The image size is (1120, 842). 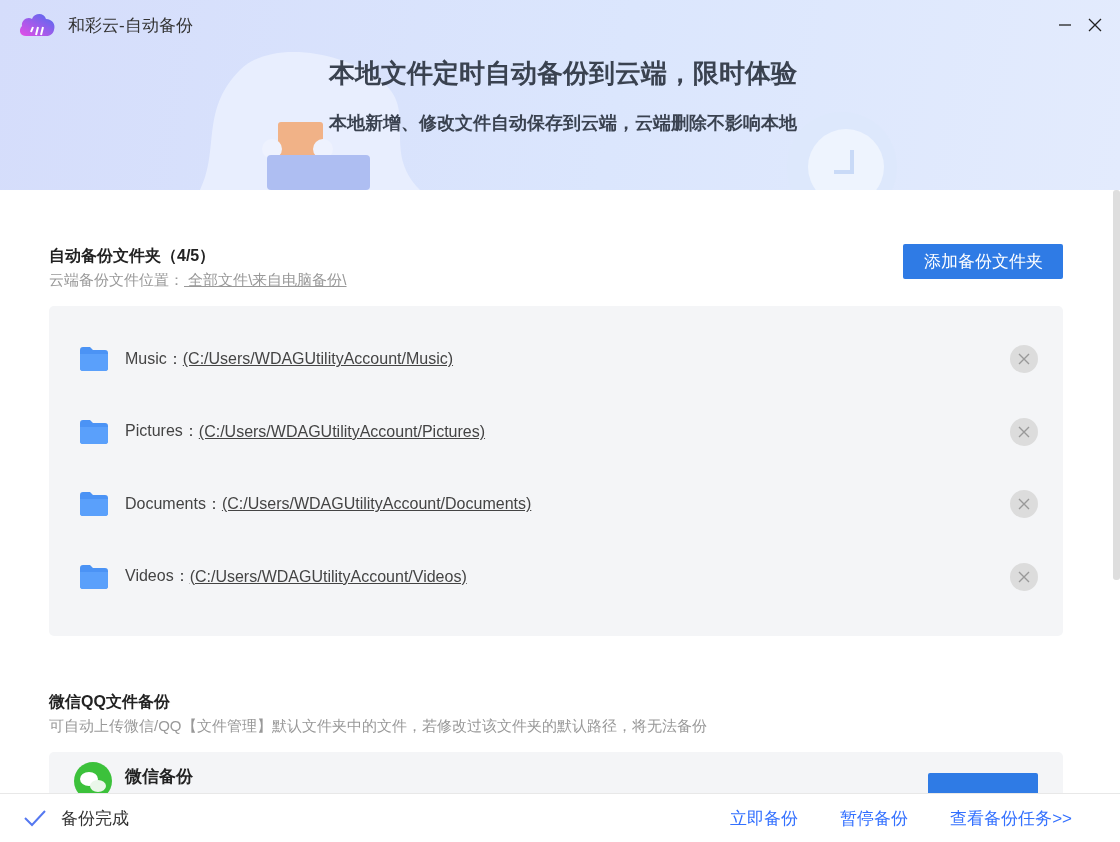 What do you see at coordinates (173, 503) in the screenshot?
I see `folder-name: Documents：` at bounding box center [173, 503].